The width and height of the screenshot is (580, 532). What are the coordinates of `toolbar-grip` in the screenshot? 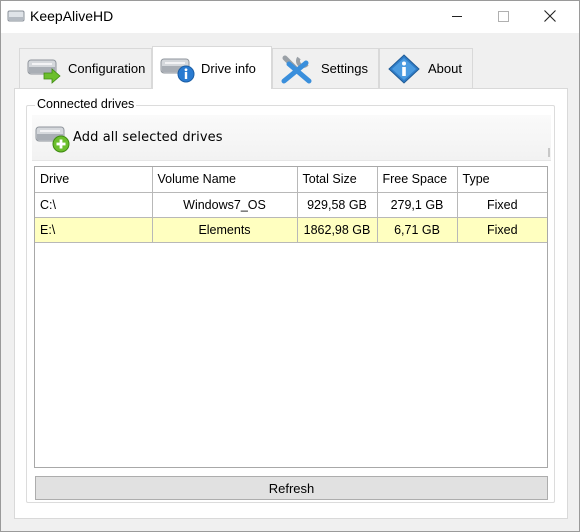 It's located at (549, 152).